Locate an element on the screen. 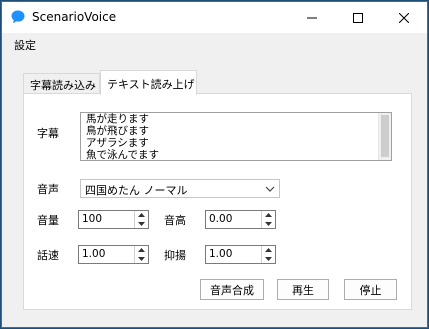 The image size is (429, 329). menu-bar: 設定 is located at coordinates (214, 44).